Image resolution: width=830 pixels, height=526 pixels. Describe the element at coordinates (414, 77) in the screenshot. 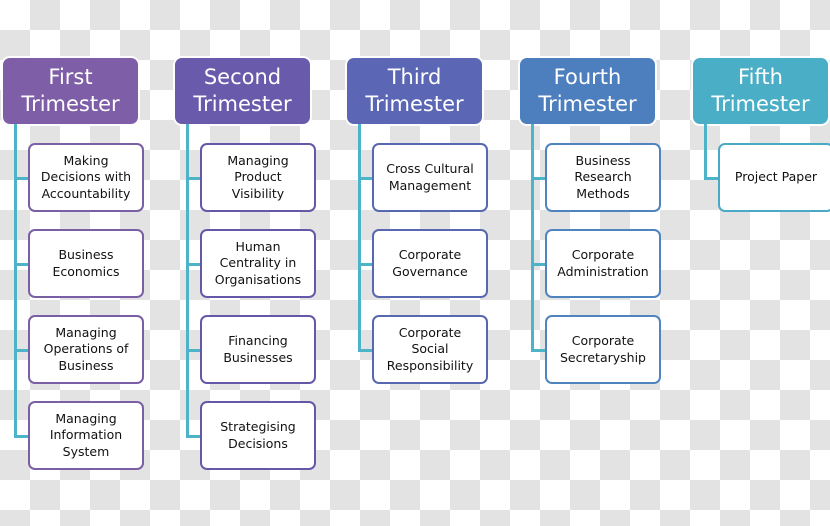

I see `trimester-header-line: Third` at that location.